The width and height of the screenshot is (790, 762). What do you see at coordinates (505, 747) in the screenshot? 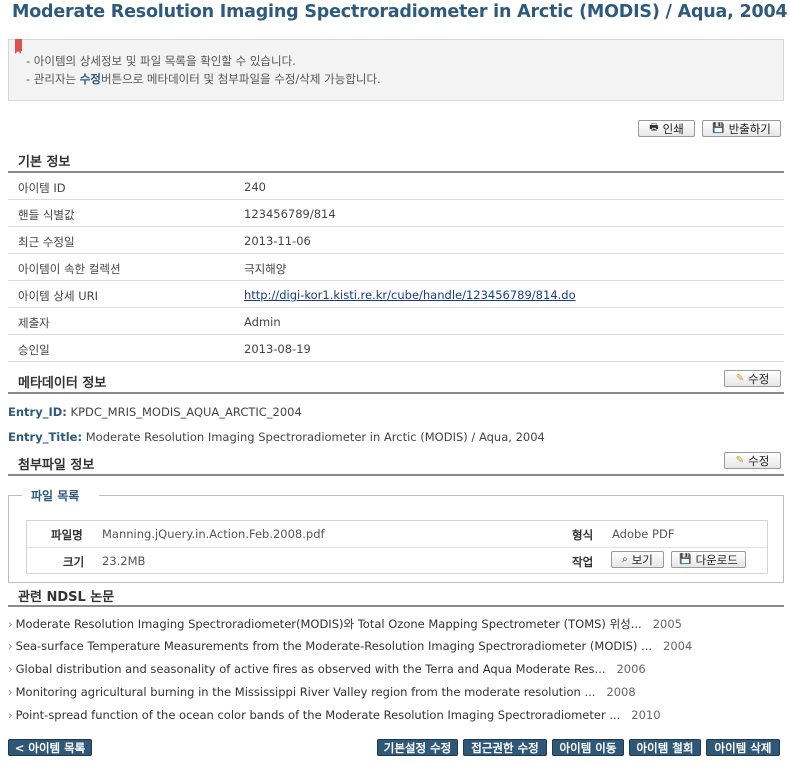
I see `access-rights-edit-button: 접근권한 수정` at bounding box center [505, 747].